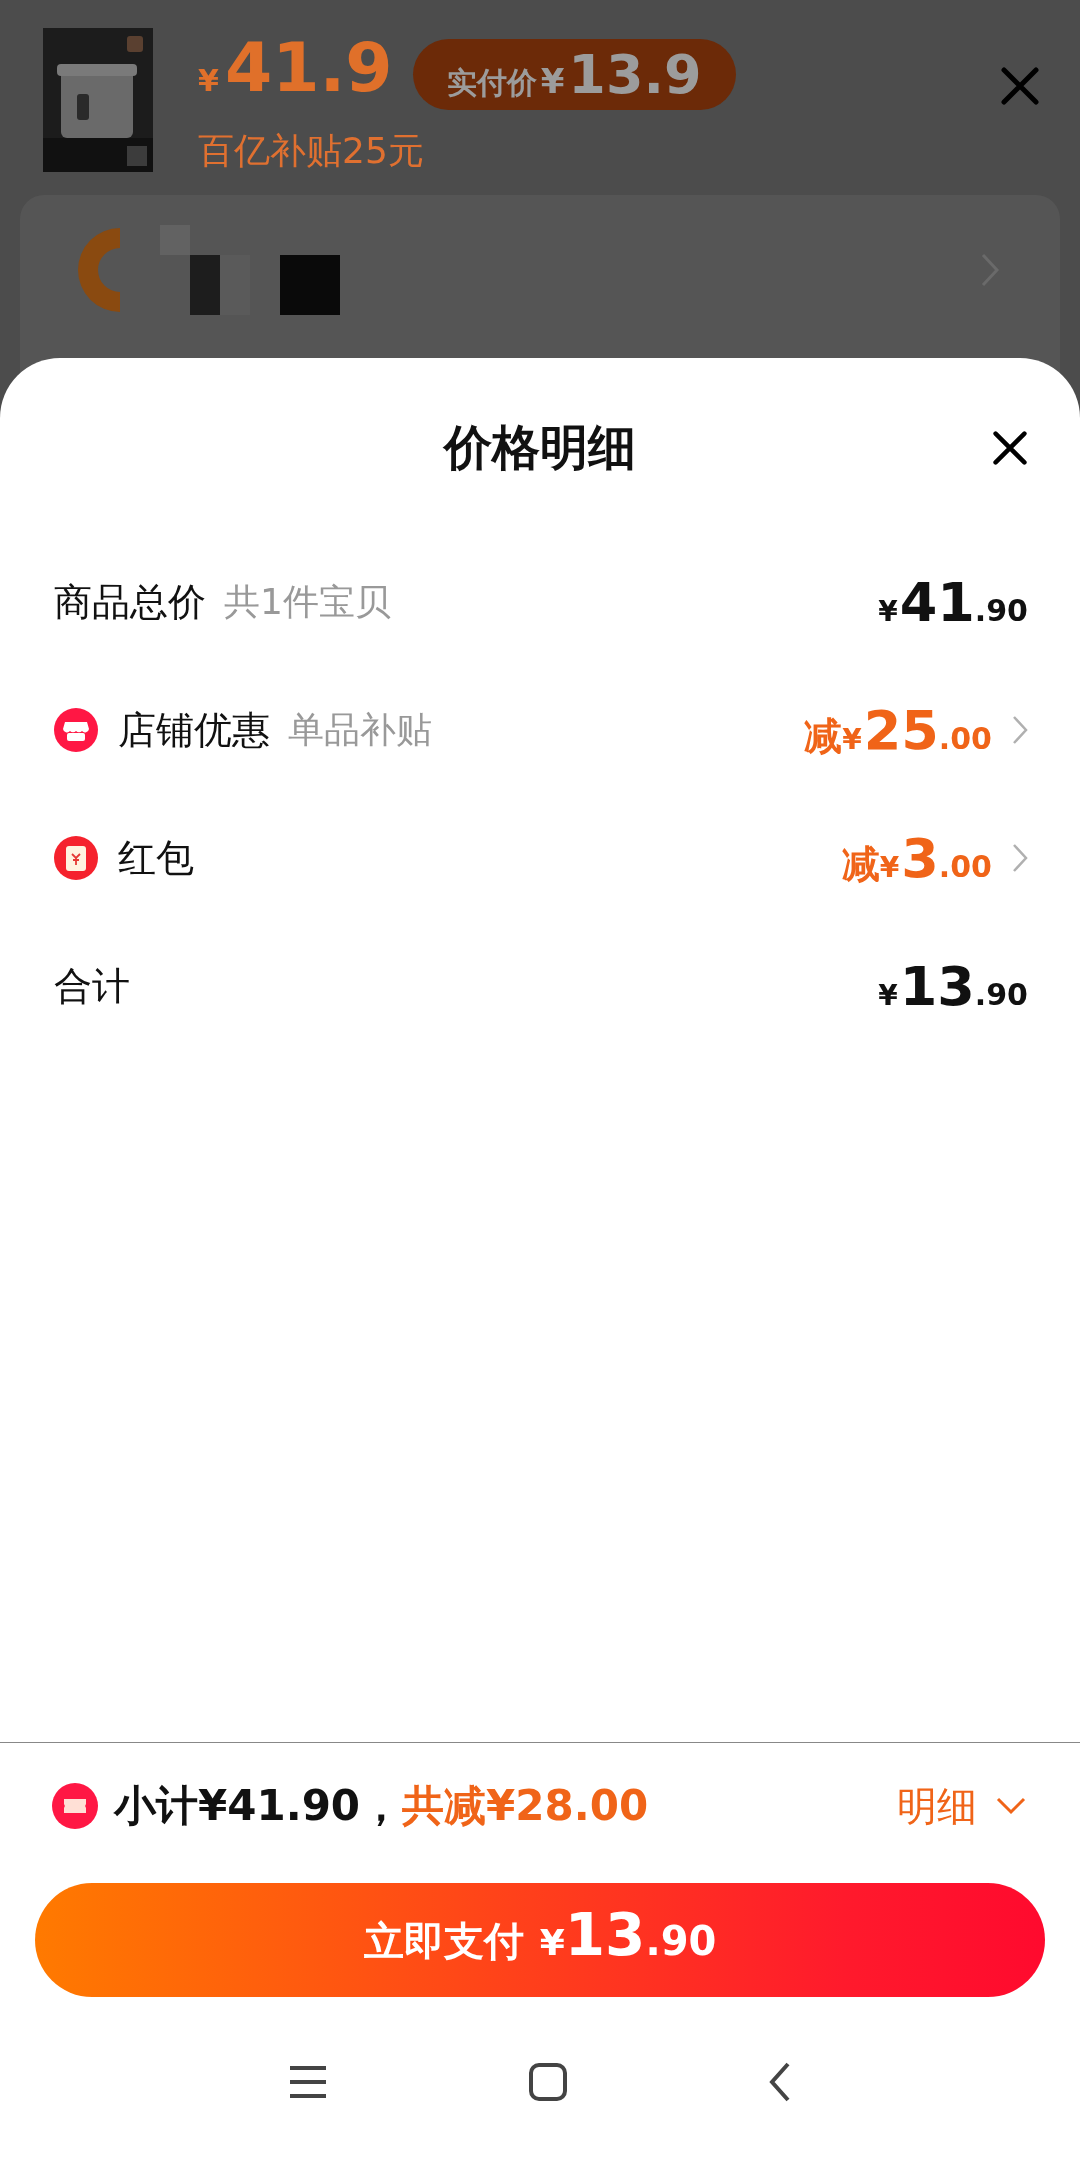 This screenshot has width=1080, height=2167. Describe the element at coordinates (76, 858) in the screenshot. I see `envelope-icon` at that location.